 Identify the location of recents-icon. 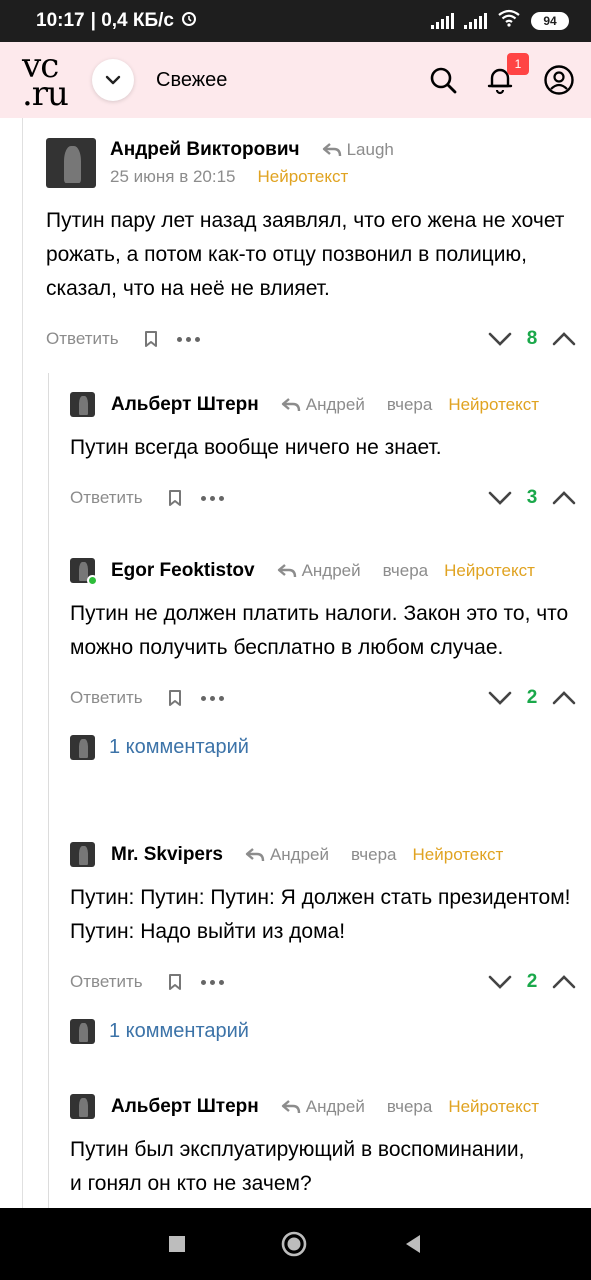
(177, 1244).